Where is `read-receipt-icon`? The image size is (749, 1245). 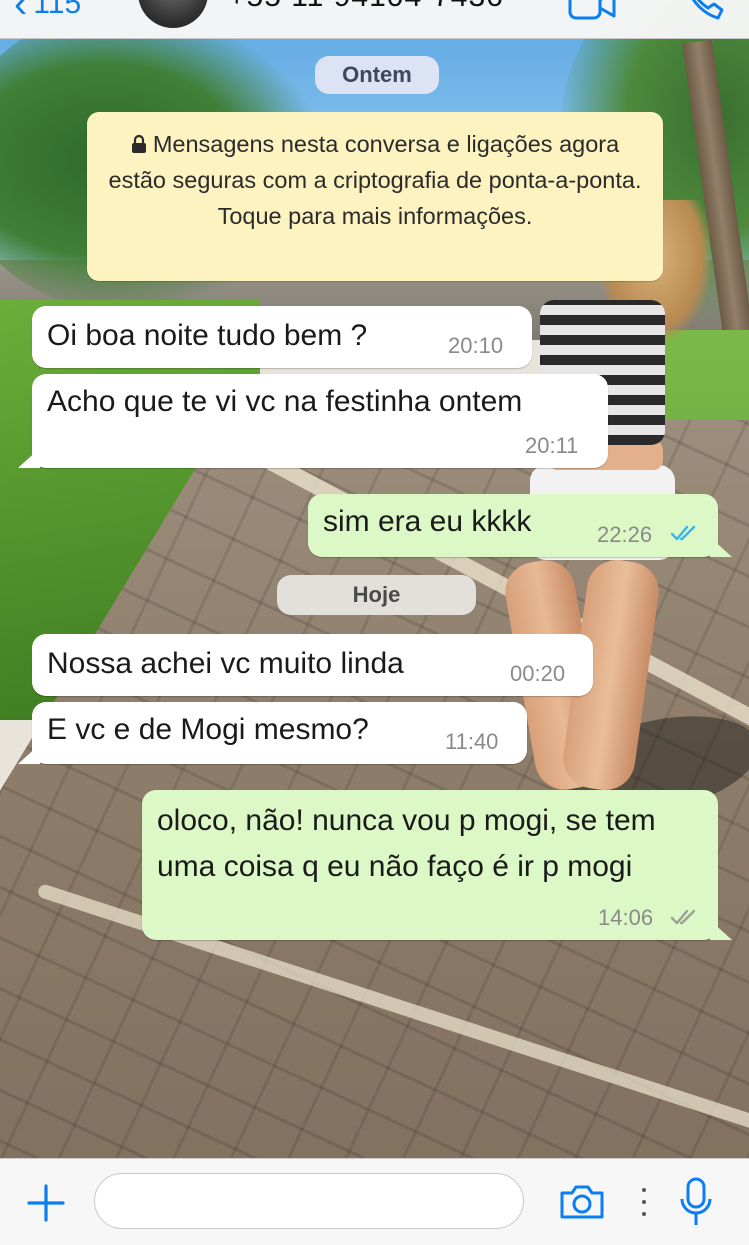 read-receipt-icon is located at coordinates (683, 533).